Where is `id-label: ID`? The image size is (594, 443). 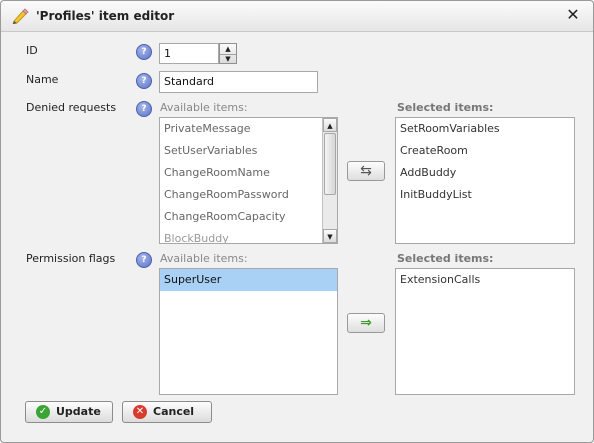 id-label: ID is located at coordinates (32, 50).